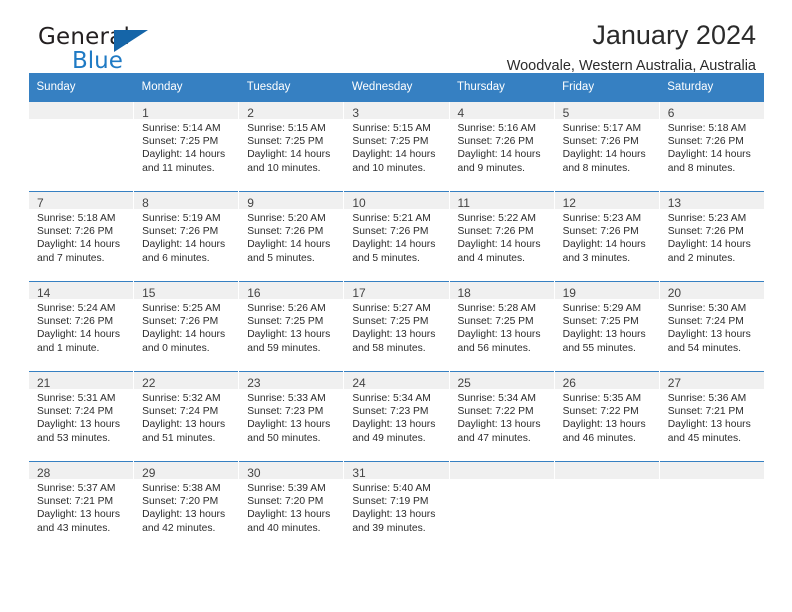 The height and width of the screenshot is (612, 792). What do you see at coordinates (602, 218) in the screenshot?
I see `sunrise-text: Sunrise: 5:23 AM` at bounding box center [602, 218].